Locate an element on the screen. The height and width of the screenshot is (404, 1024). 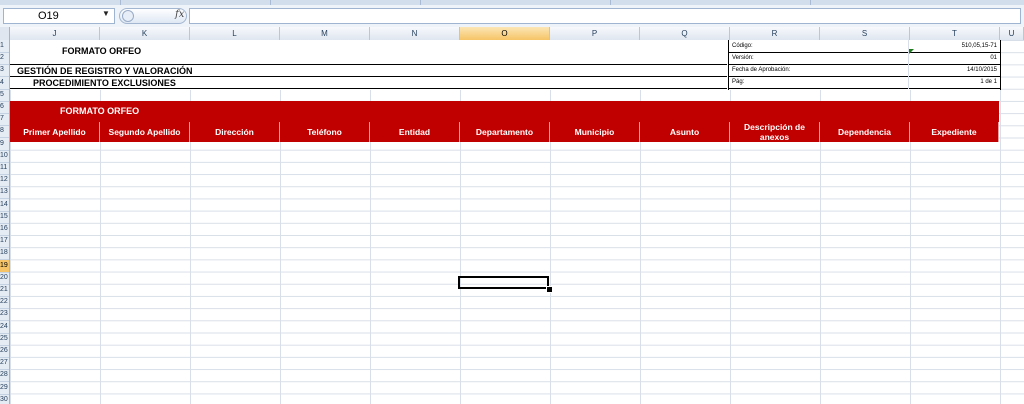
row-header-29: 29 is located at coordinates (4, 388).